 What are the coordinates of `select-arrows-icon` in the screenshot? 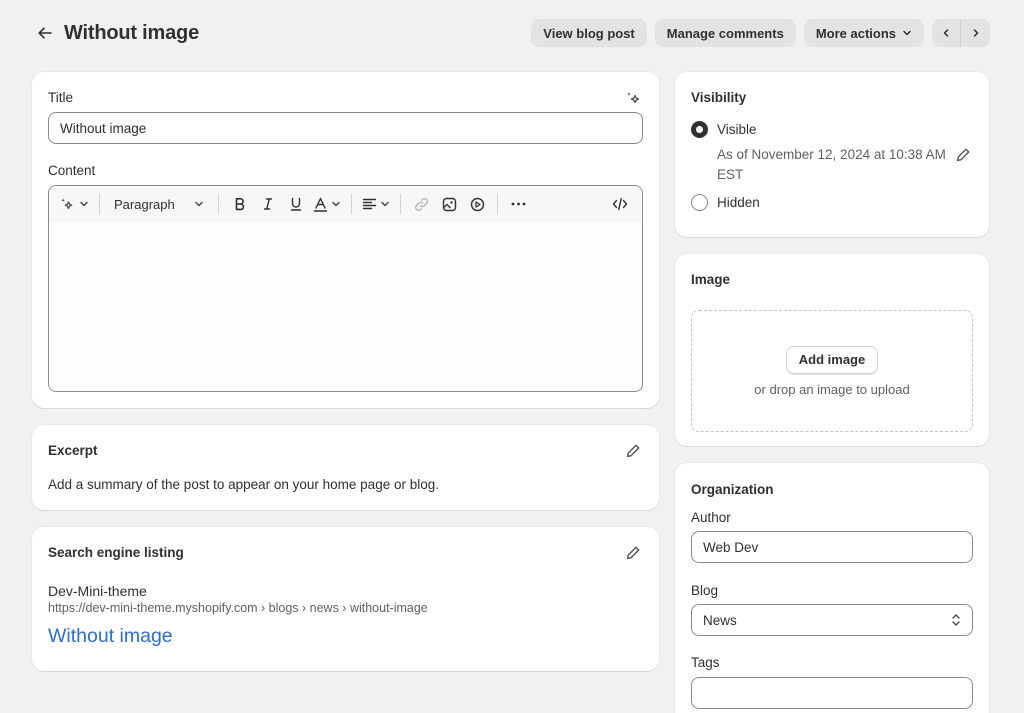 It's located at (956, 620).